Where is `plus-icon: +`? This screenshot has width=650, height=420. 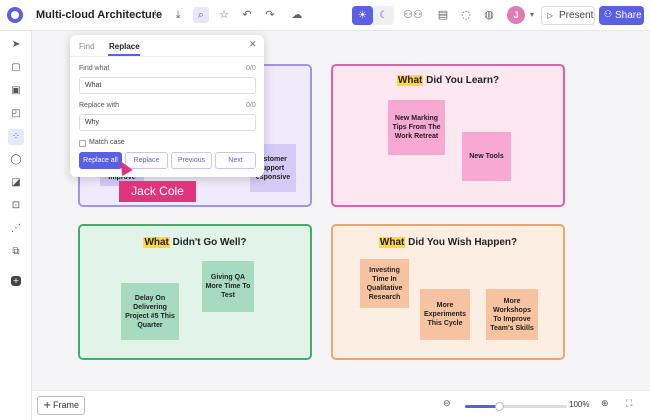
plus-icon: + is located at coordinates (47, 405).